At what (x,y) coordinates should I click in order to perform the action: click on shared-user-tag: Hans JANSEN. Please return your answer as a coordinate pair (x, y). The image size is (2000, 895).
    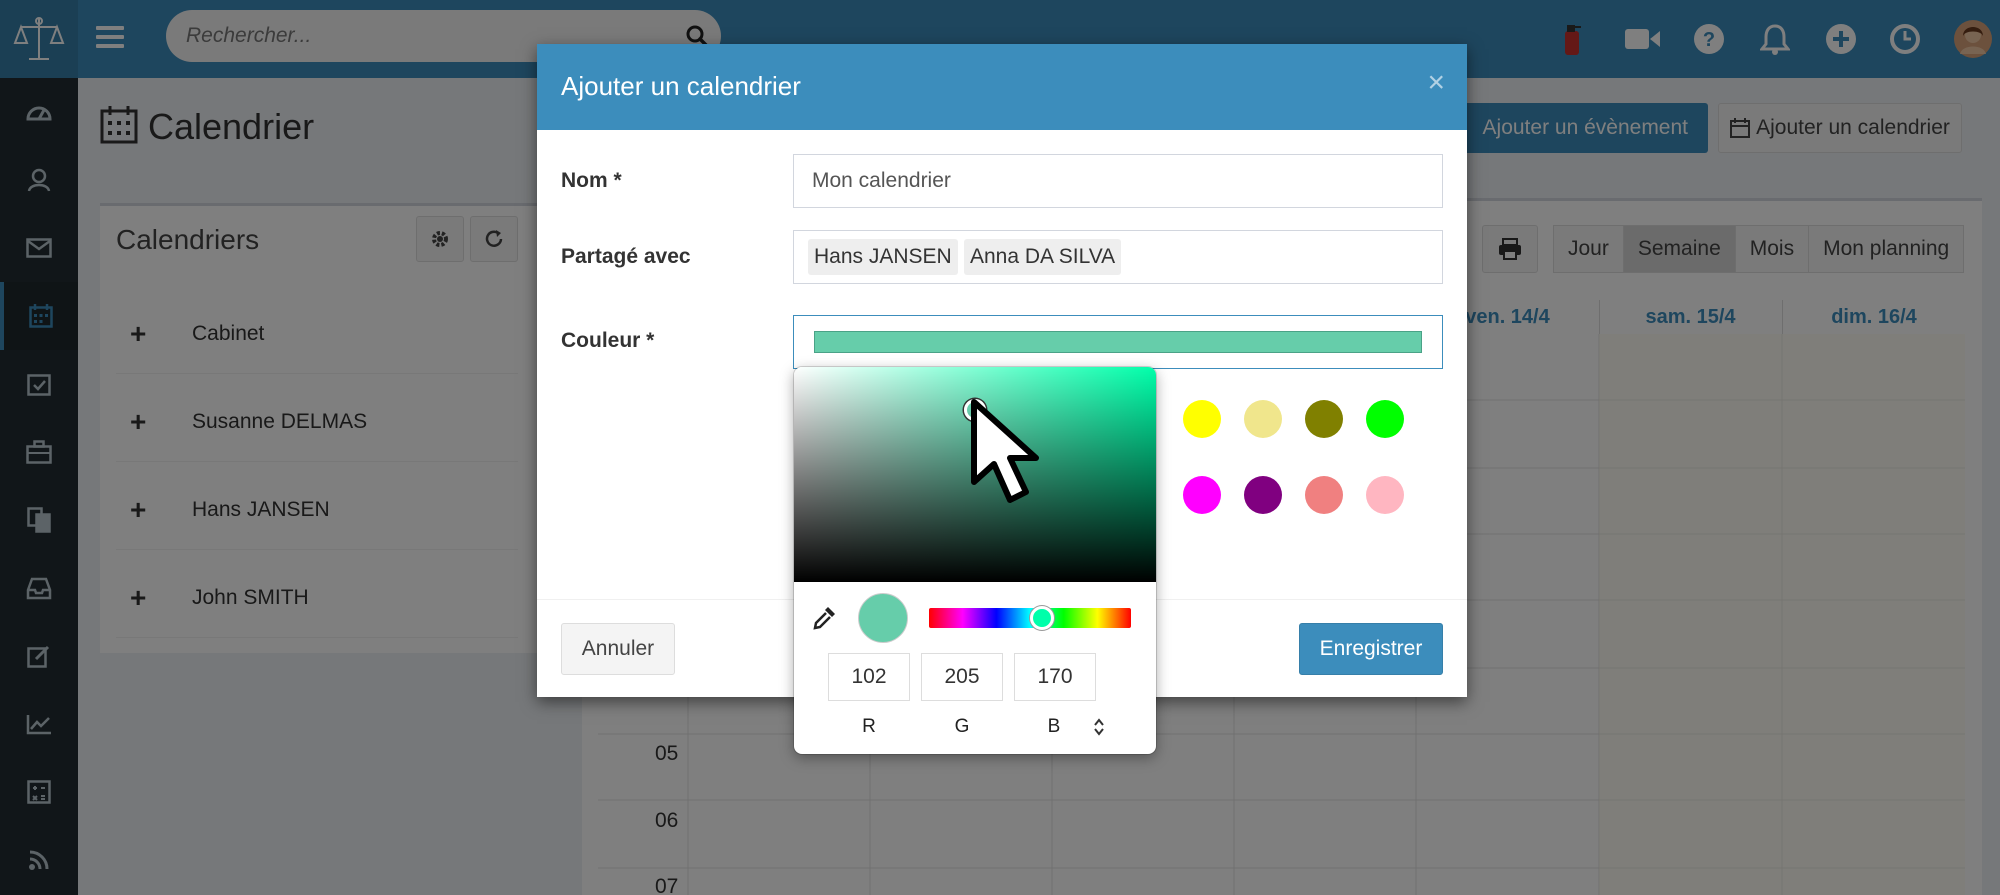
    Looking at the image, I should click on (883, 257).